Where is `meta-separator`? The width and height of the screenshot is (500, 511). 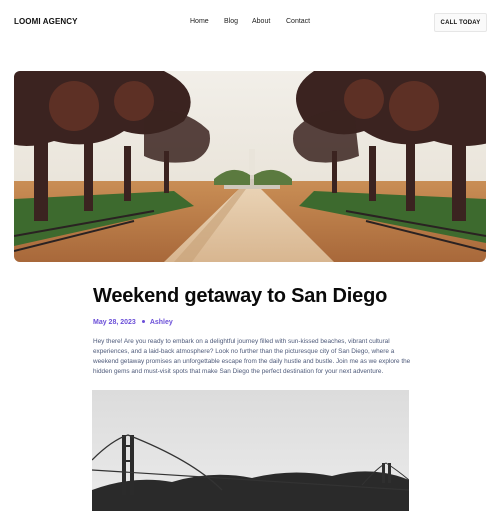 meta-separator is located at coordinates (143, 321).